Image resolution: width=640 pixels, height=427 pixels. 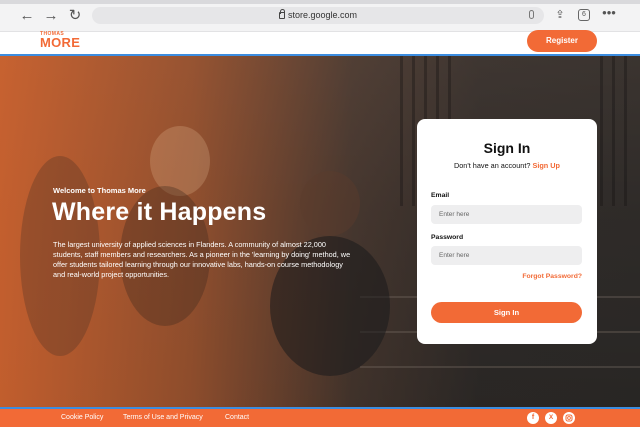 What do you see at coordinates (507, 148) in the screenshot?
I see `sign-in-title: Sign In` at bounding box center [507, 148].